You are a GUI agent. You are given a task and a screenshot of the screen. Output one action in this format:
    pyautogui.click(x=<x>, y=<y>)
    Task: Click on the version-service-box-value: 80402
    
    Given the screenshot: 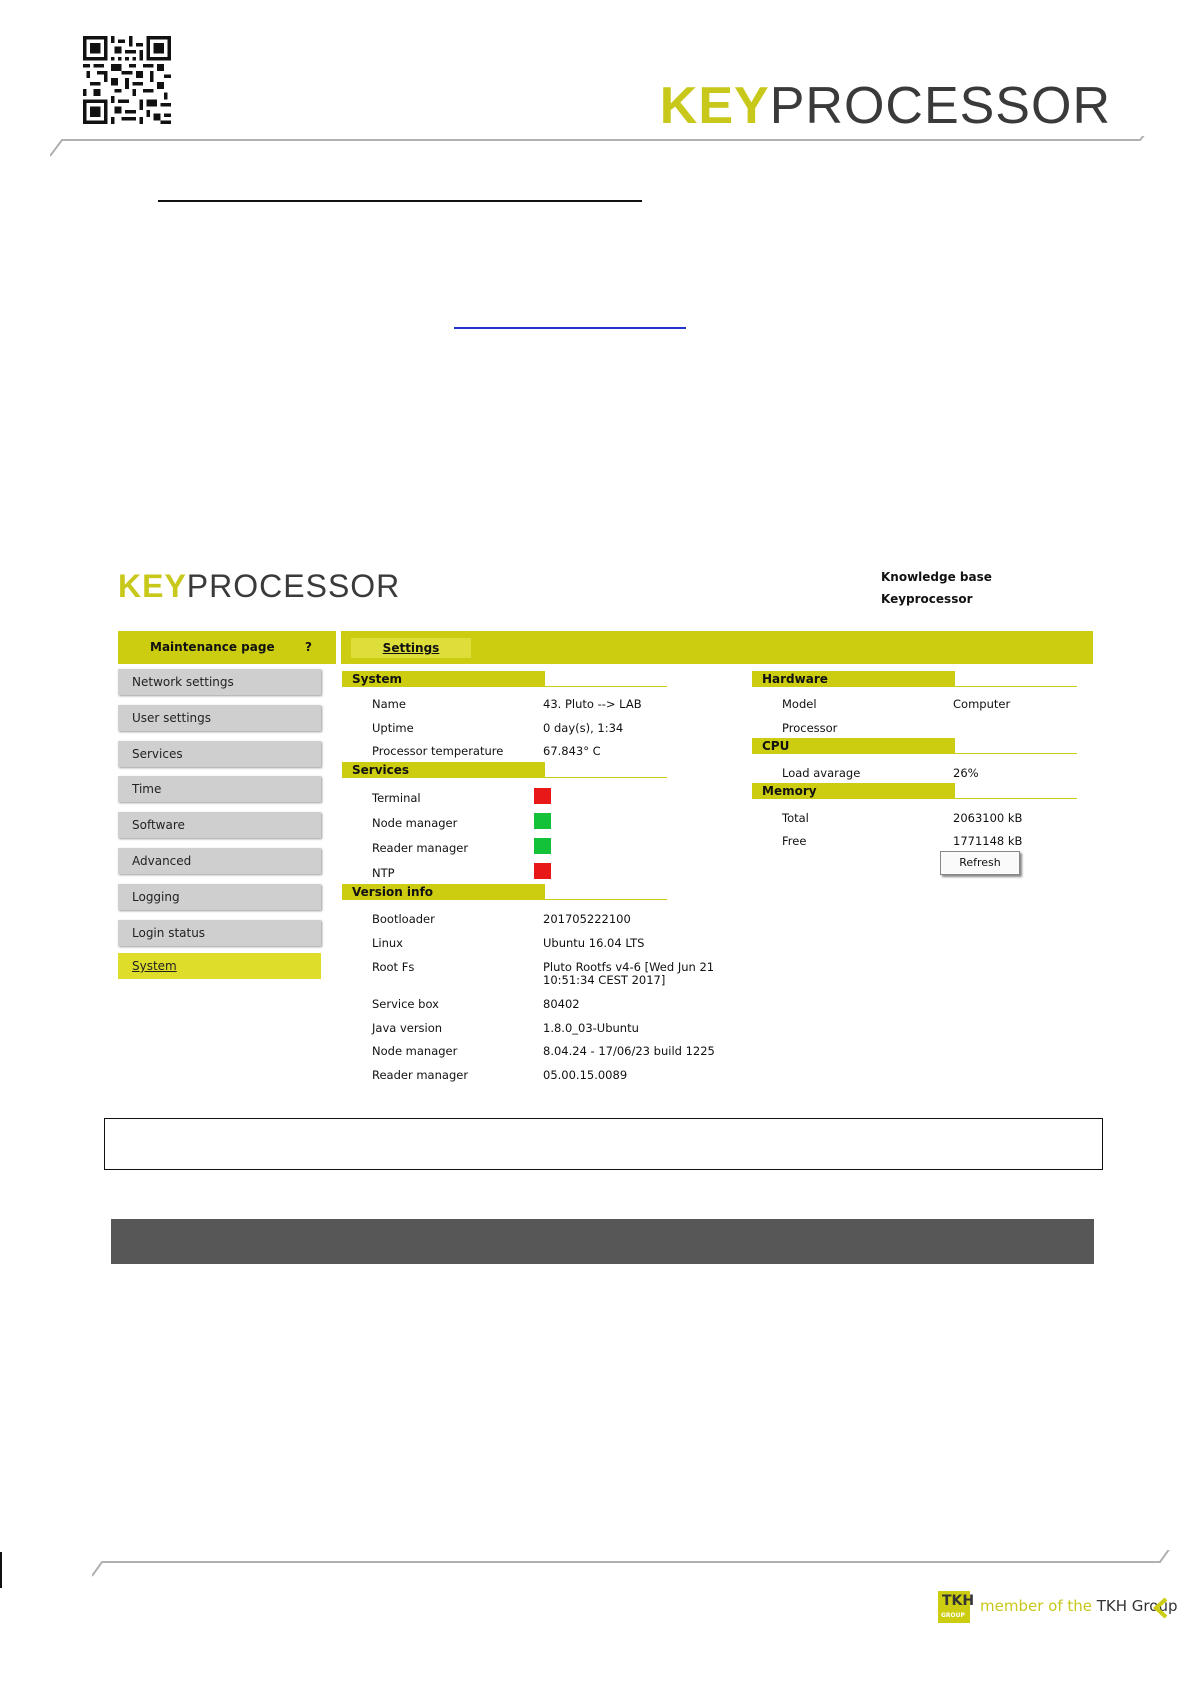 What is the action you would take?
    pyautogui.click(x=561, y=1004)
    